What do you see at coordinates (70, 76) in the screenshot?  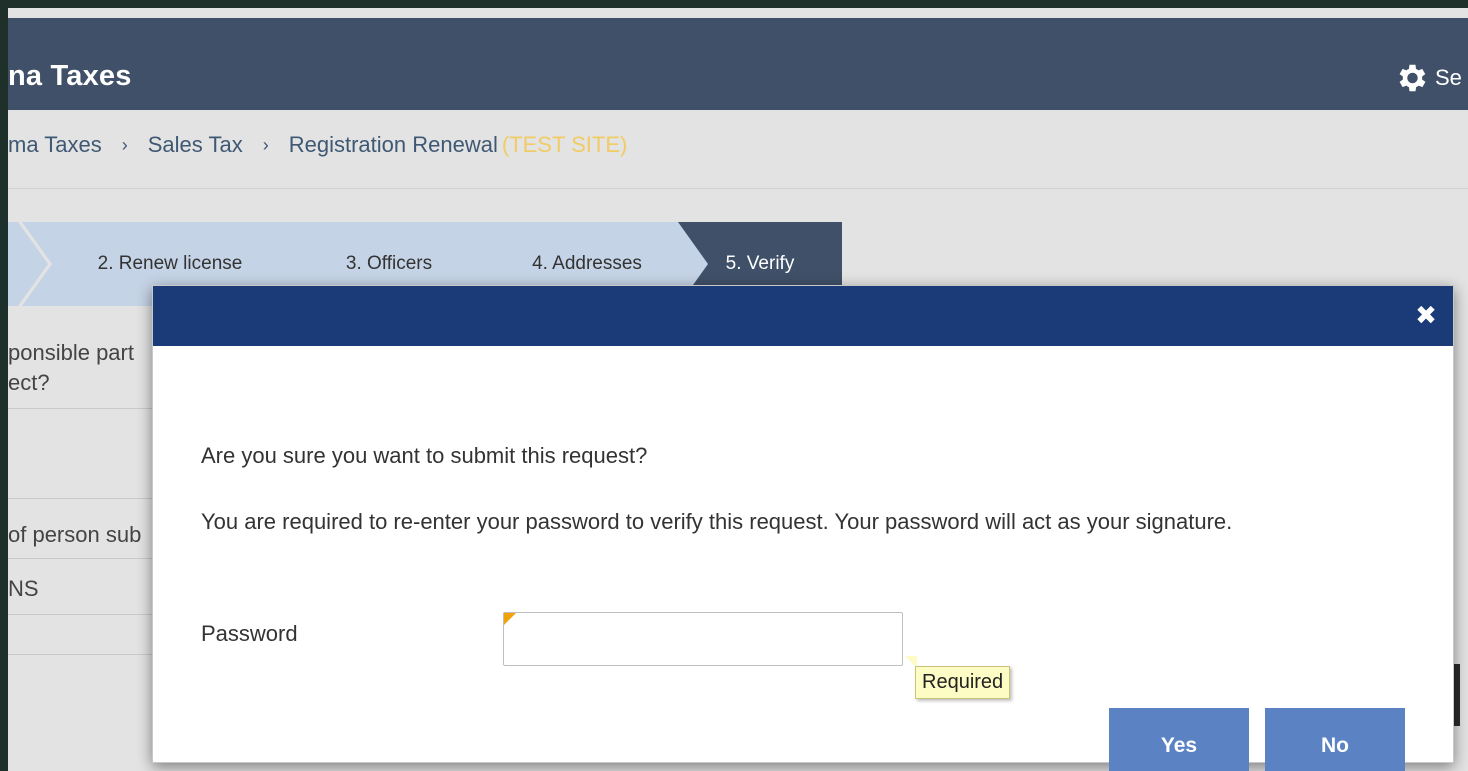 I see `app-title: na Taxes` at bounding box center [70, 76].